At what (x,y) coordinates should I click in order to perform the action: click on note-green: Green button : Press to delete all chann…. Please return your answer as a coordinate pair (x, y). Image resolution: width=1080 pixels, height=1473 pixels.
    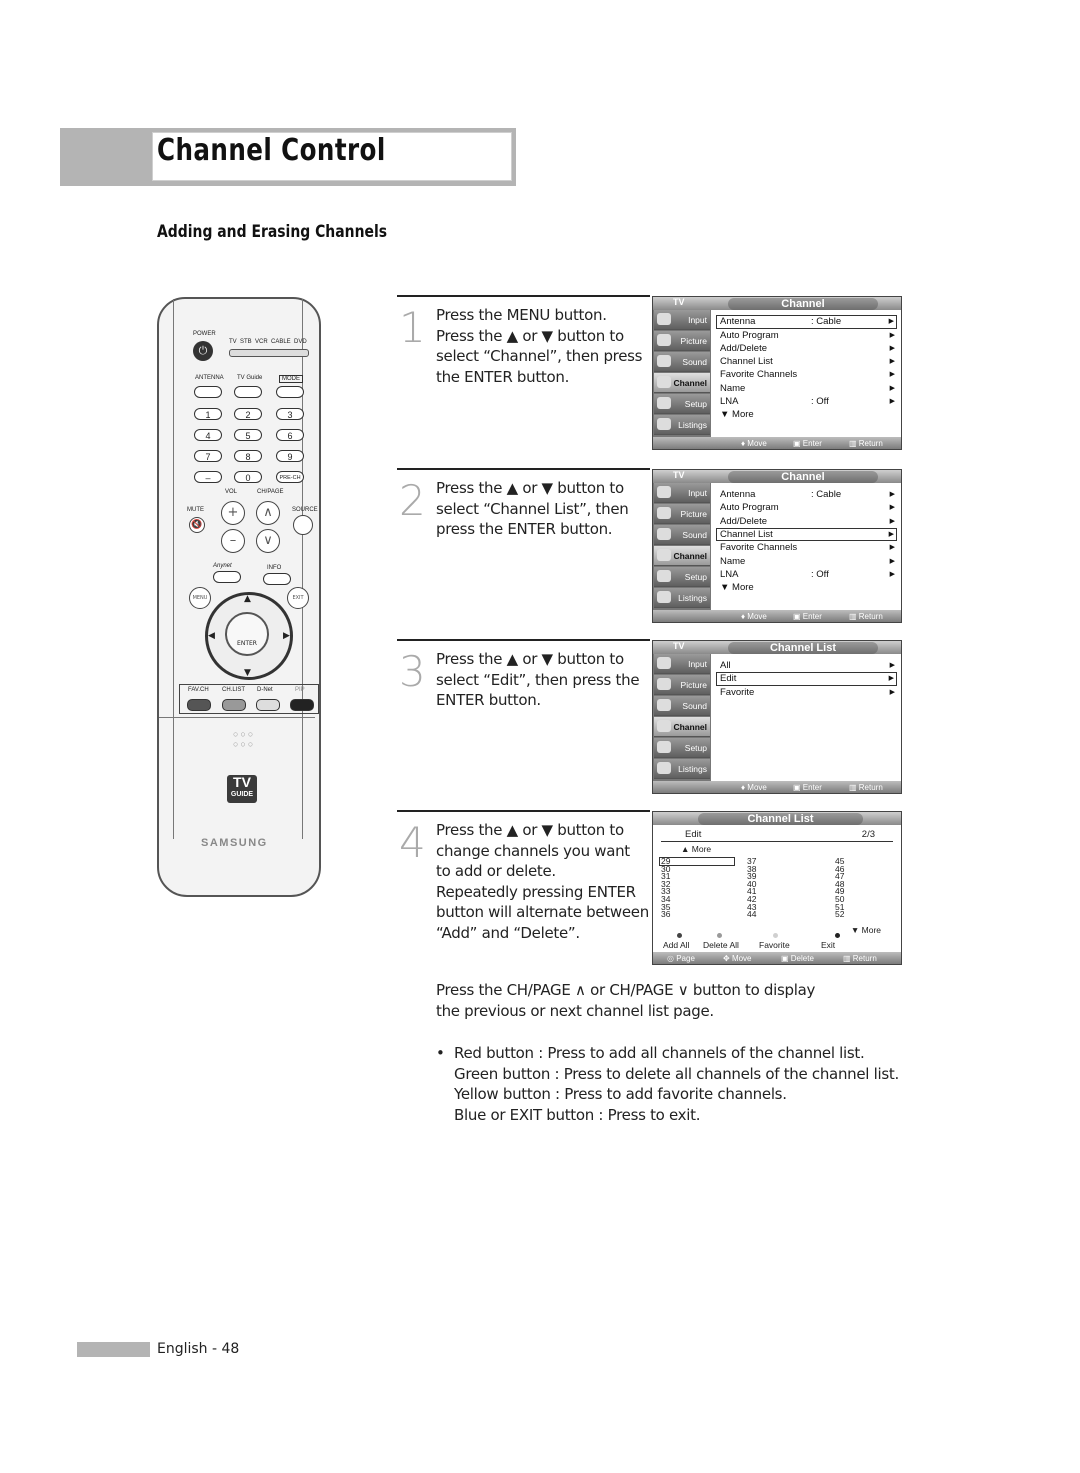
    Looking at the image, I should click on (676, 1073).